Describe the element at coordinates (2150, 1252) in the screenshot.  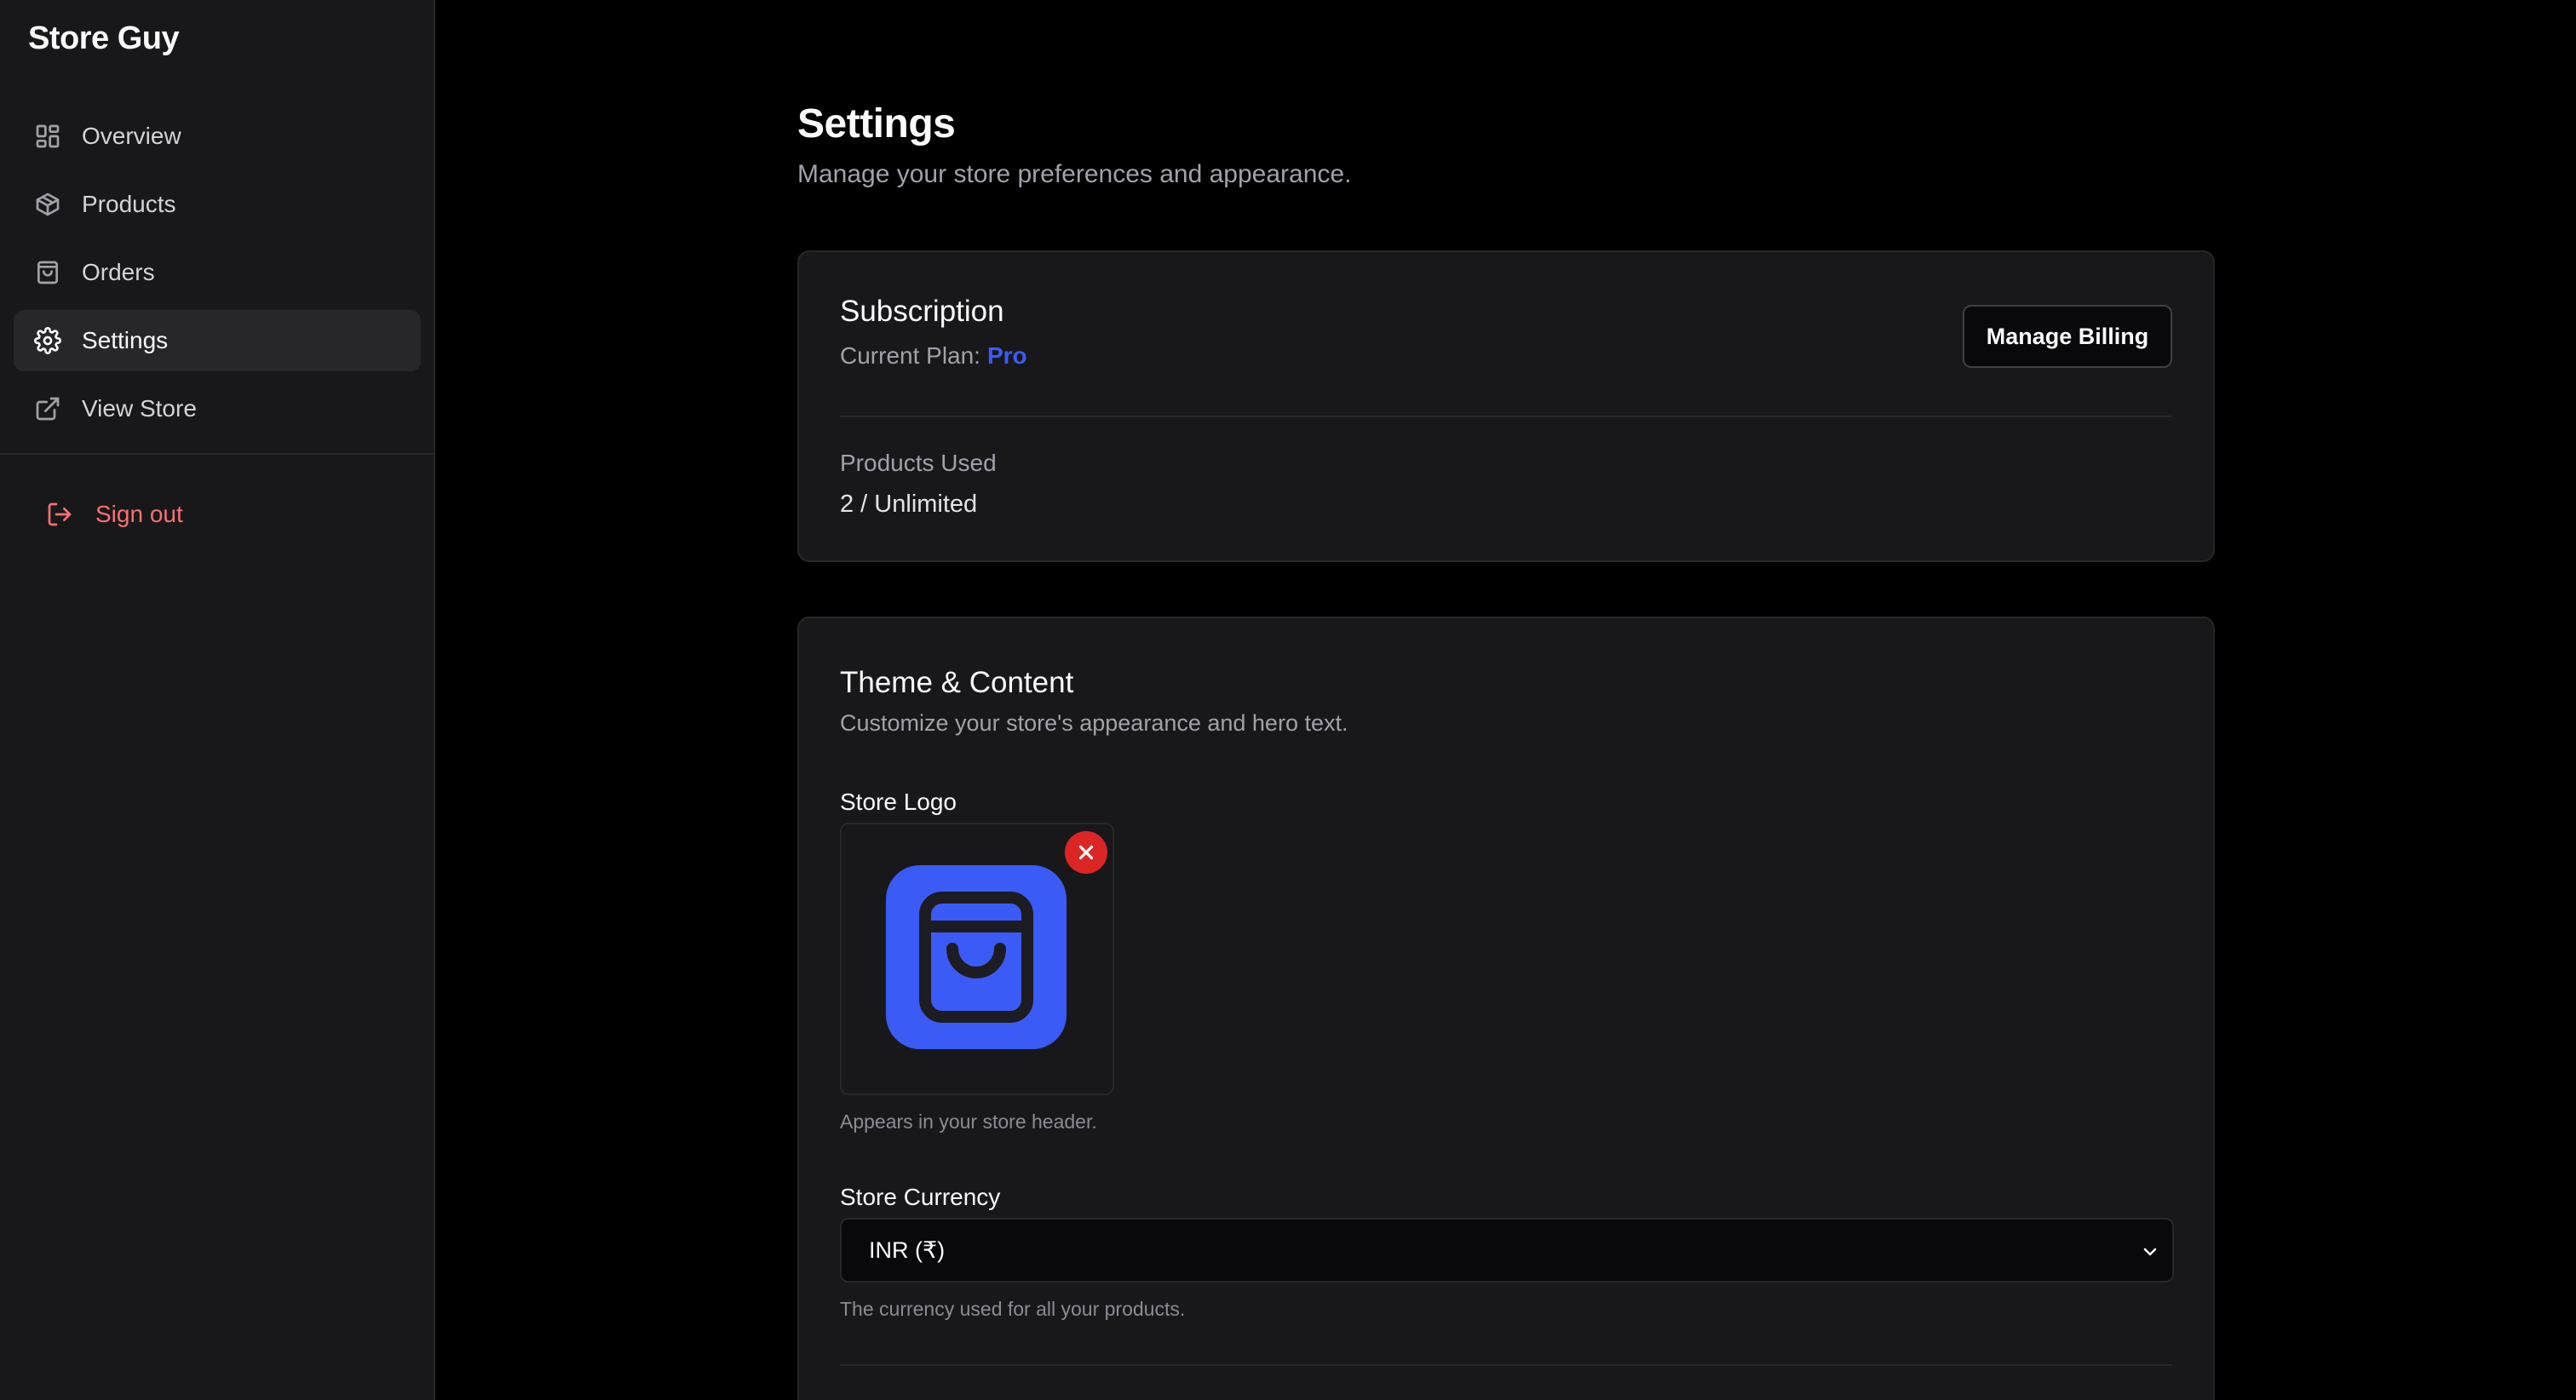
I see `chevron-down-icon` at that location.